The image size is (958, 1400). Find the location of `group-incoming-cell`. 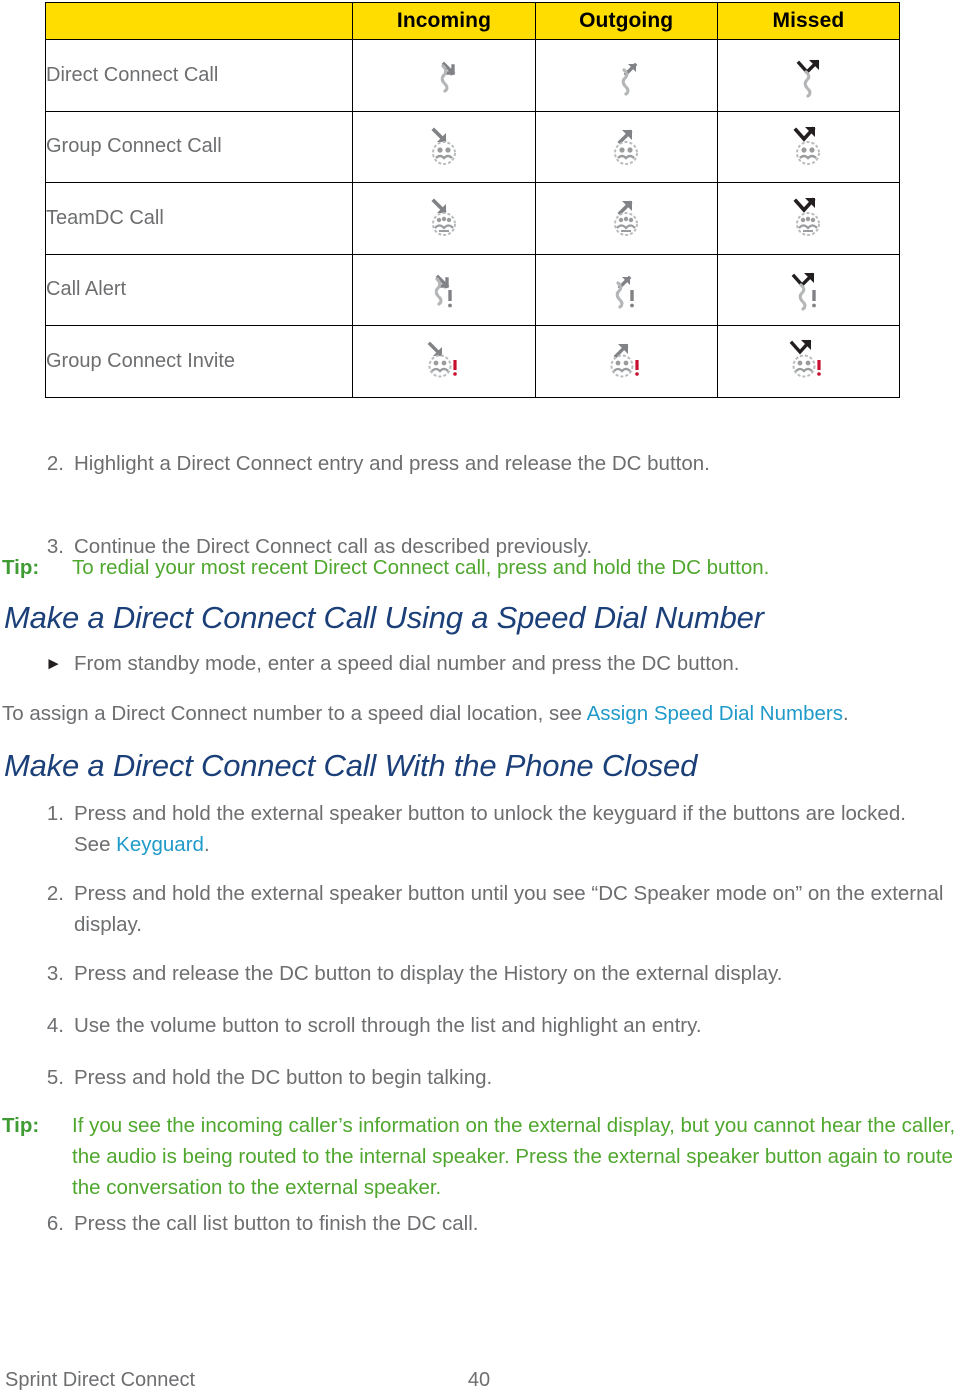

group-incoming-cell is located at coordinates (444, 146).